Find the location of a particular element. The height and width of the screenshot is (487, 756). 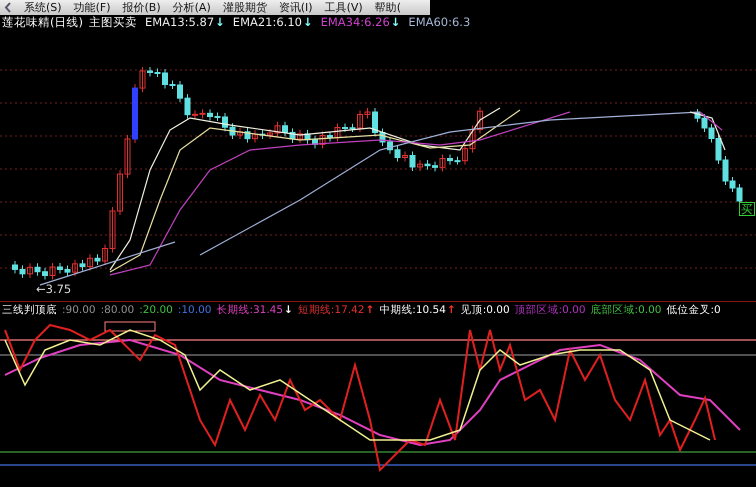

menu-item: 帮助( is located at coordinates (387, 7).